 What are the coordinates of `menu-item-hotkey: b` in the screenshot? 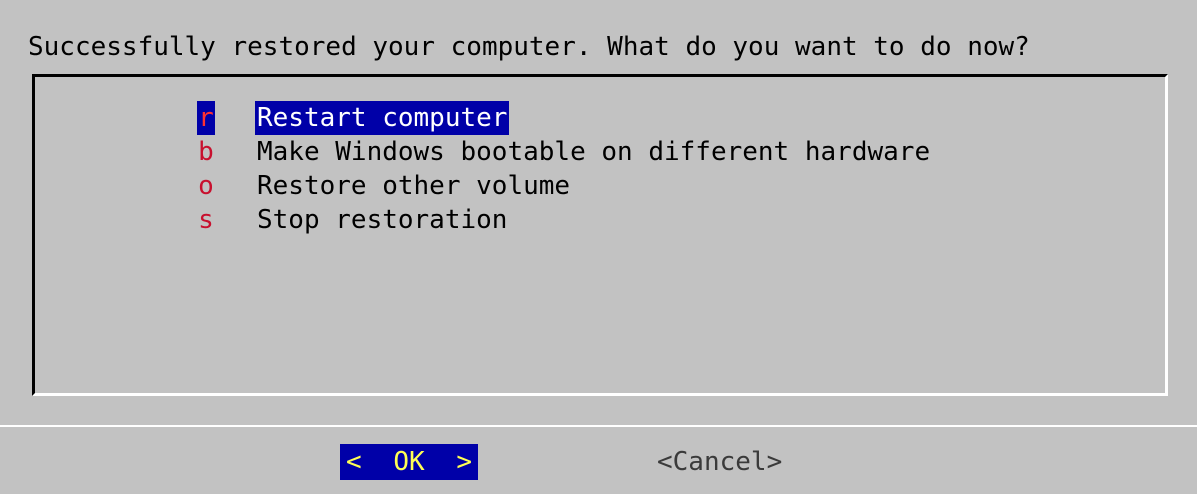 It's located at (206, 152).